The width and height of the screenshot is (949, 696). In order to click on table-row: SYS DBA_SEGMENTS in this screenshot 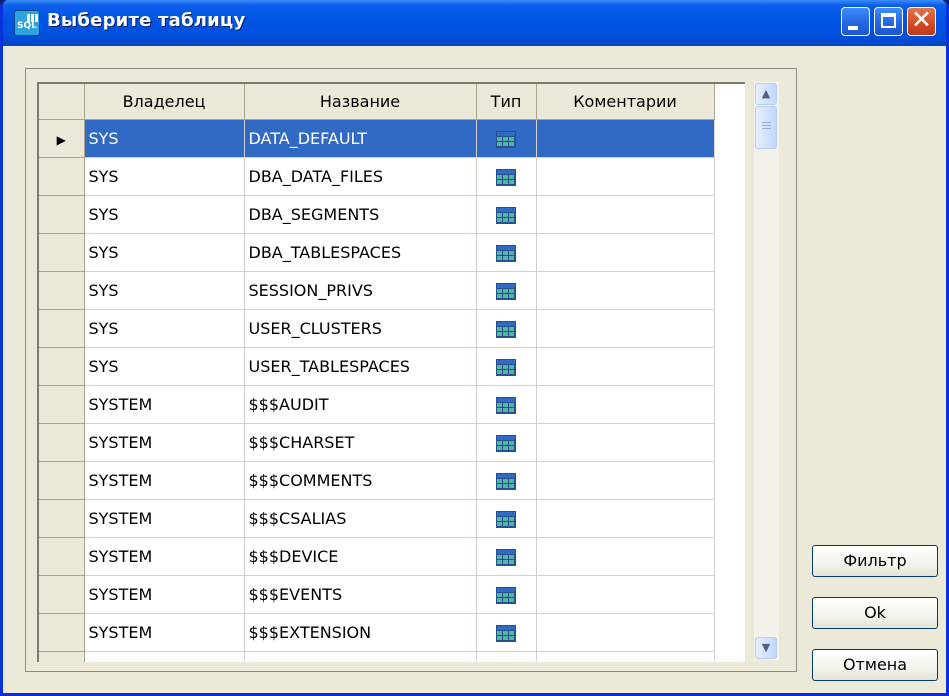, I will do `click(377, 214)`.